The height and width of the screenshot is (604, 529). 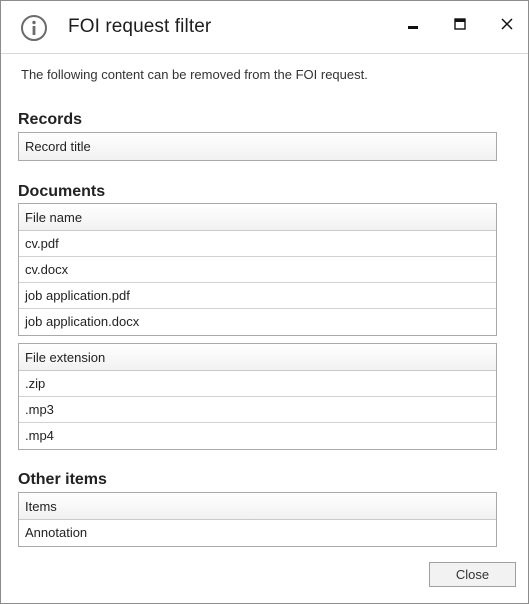 What do you see at coordinates (257, 217) in the screenshot?
I see `file-name-column-header: File name` at bounding box center [257, 217].